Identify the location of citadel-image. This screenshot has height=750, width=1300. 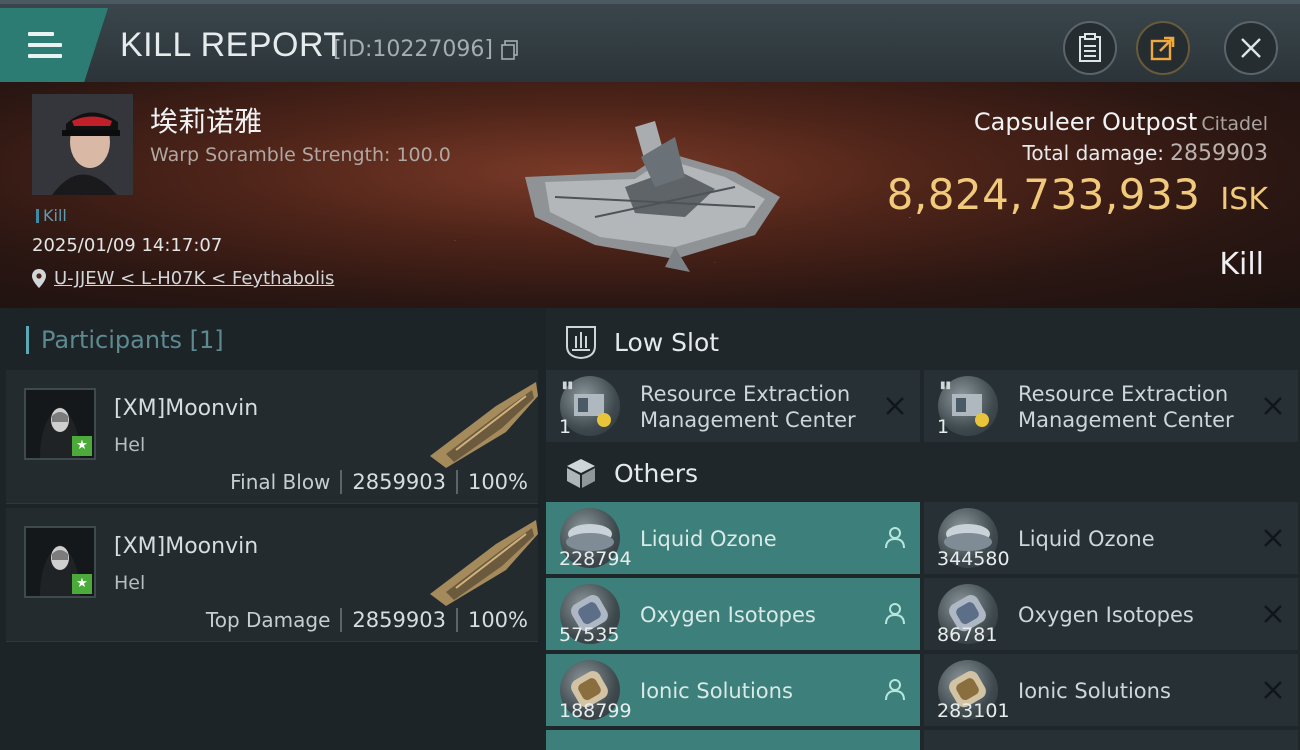
(652, 196).